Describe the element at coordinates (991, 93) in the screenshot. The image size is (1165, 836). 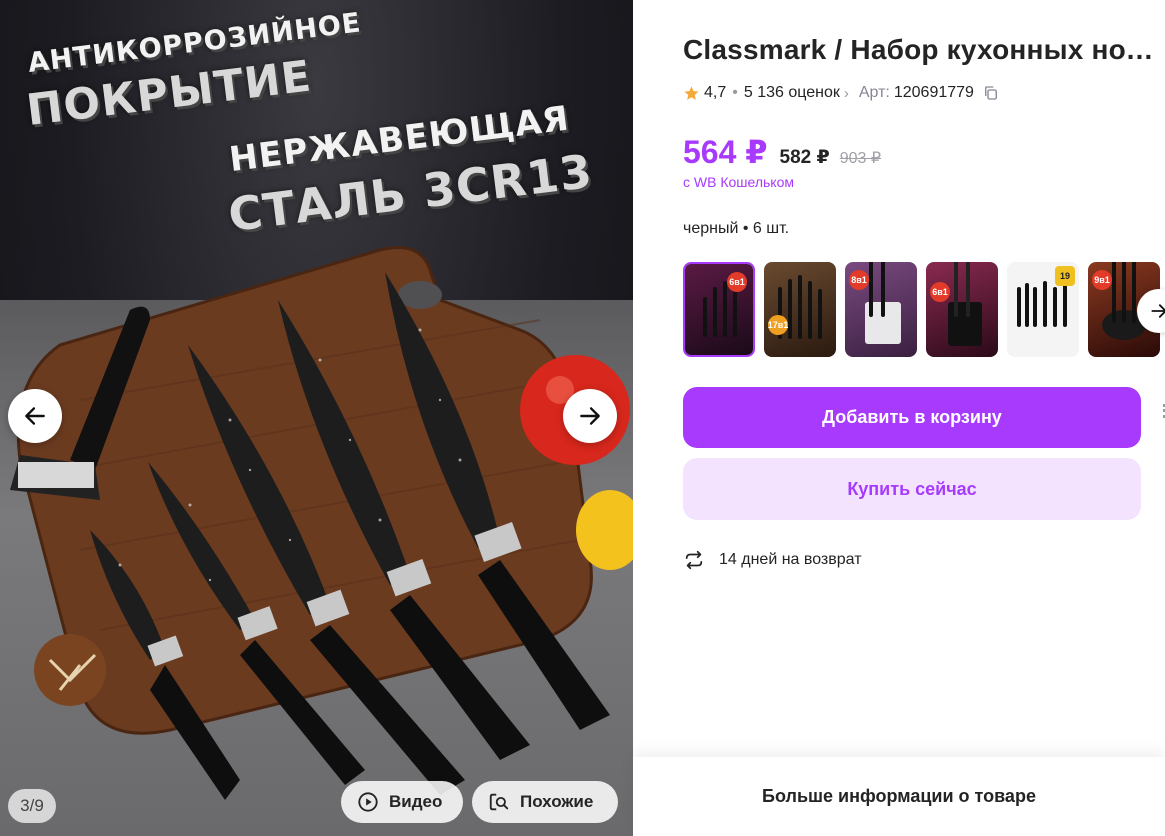
I see `copy-icon` at that location.